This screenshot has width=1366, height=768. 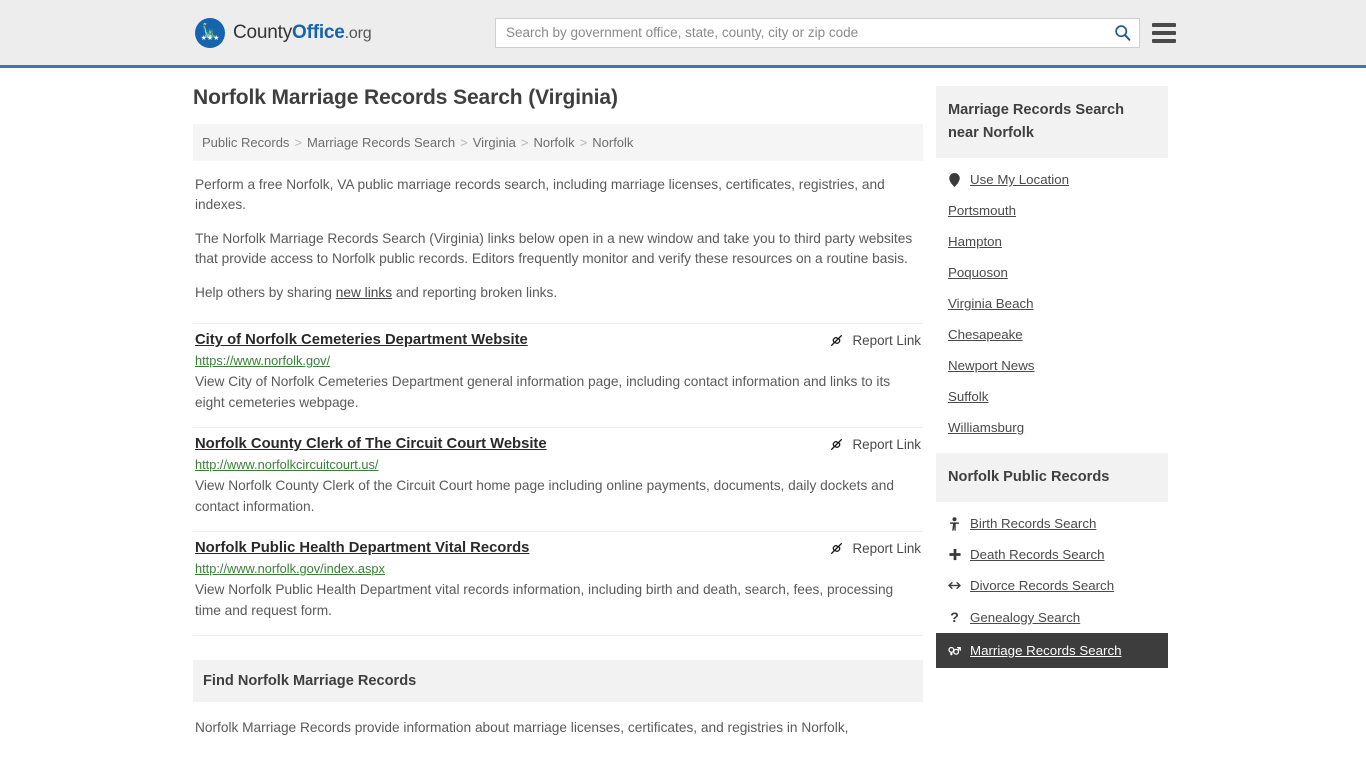 What do you see at coordinates (1052, 241) in the screenshot?
I see `sidebar-item-hampton: Hampton` at bounding box center [1052, 241].